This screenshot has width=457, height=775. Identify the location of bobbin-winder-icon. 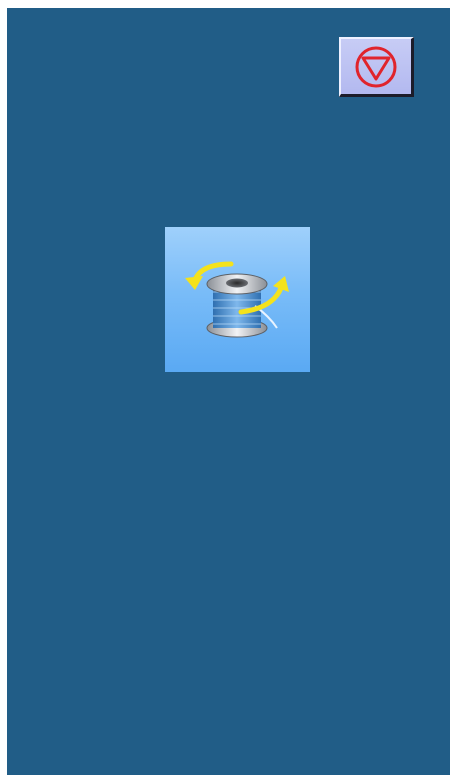
(238, 300).